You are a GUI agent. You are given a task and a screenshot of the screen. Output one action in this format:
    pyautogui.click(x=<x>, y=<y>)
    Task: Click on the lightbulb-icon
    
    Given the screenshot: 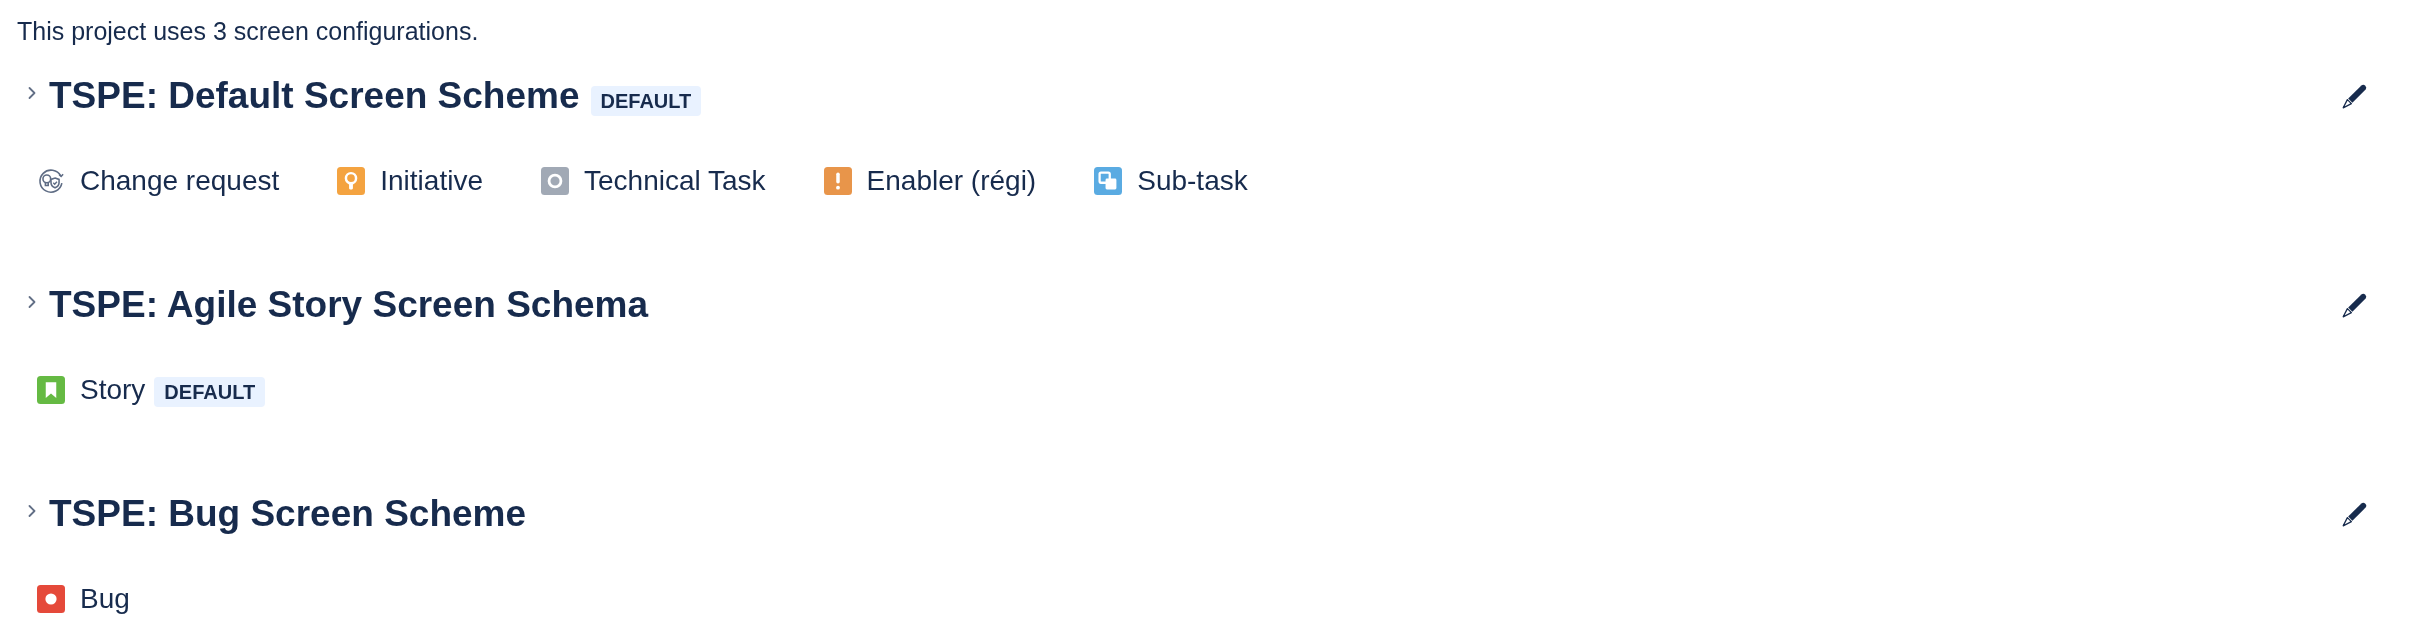 What is the action you would take?
    pyautogui.click(x=351, y=181)
    